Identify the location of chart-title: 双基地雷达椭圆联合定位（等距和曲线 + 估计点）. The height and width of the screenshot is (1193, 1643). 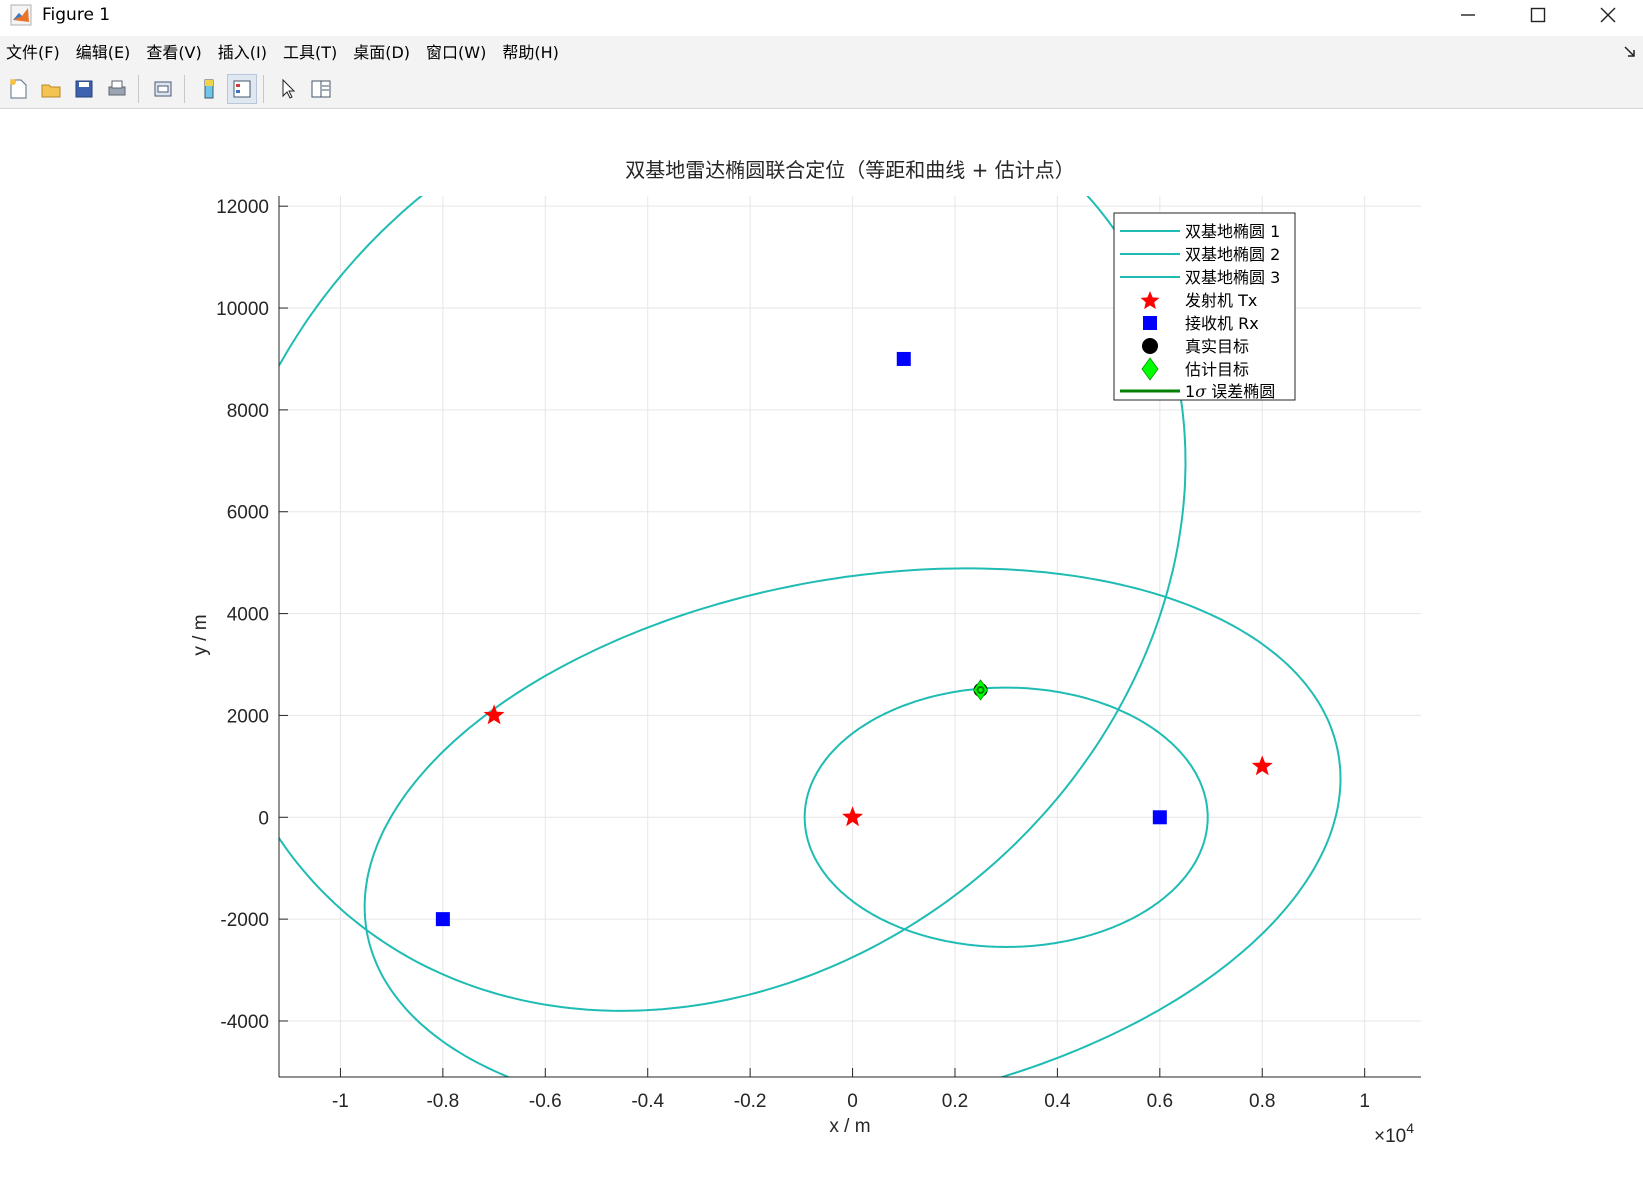
(849, 170).